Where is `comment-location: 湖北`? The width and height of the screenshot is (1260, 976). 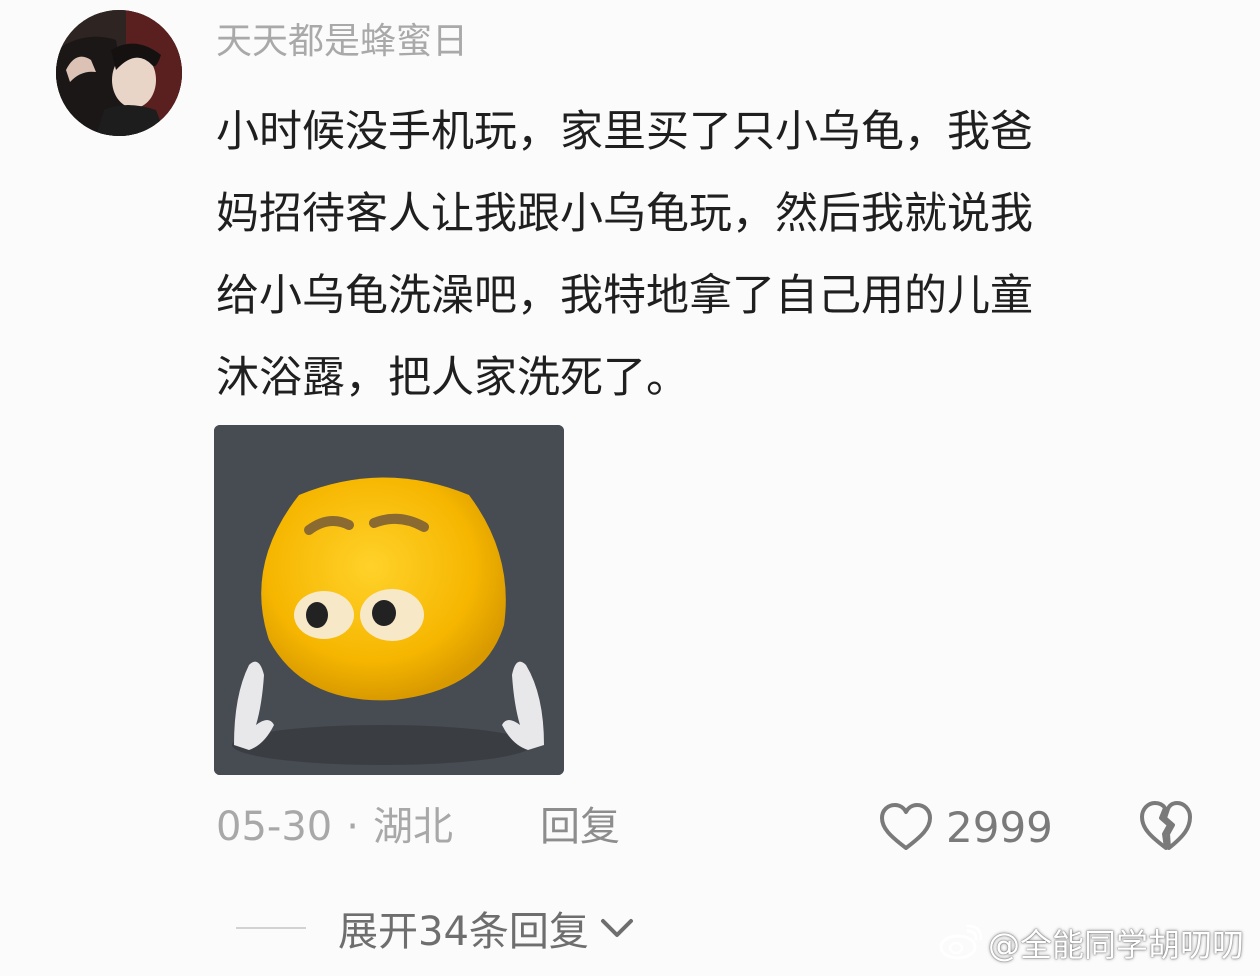
comment-location: 湖北 is located at coordinates (412, 827).